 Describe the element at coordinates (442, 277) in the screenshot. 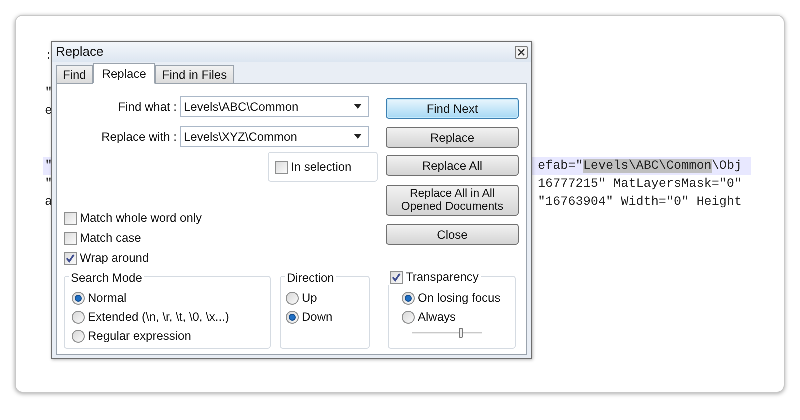

I see `option-label: Transparency` at that location.